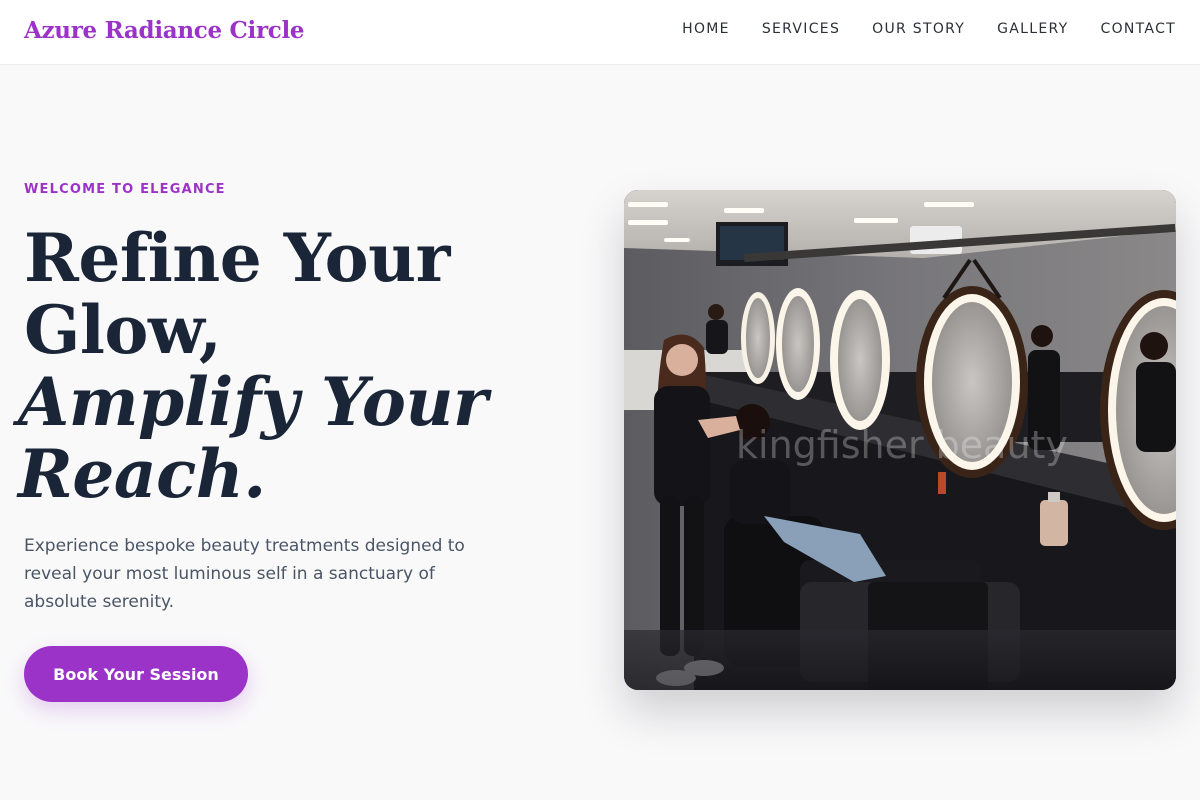 Image resolution: width=1200 pixels, height=800 pixels. I want to click on nav-home: HOME, so click(706, 29).